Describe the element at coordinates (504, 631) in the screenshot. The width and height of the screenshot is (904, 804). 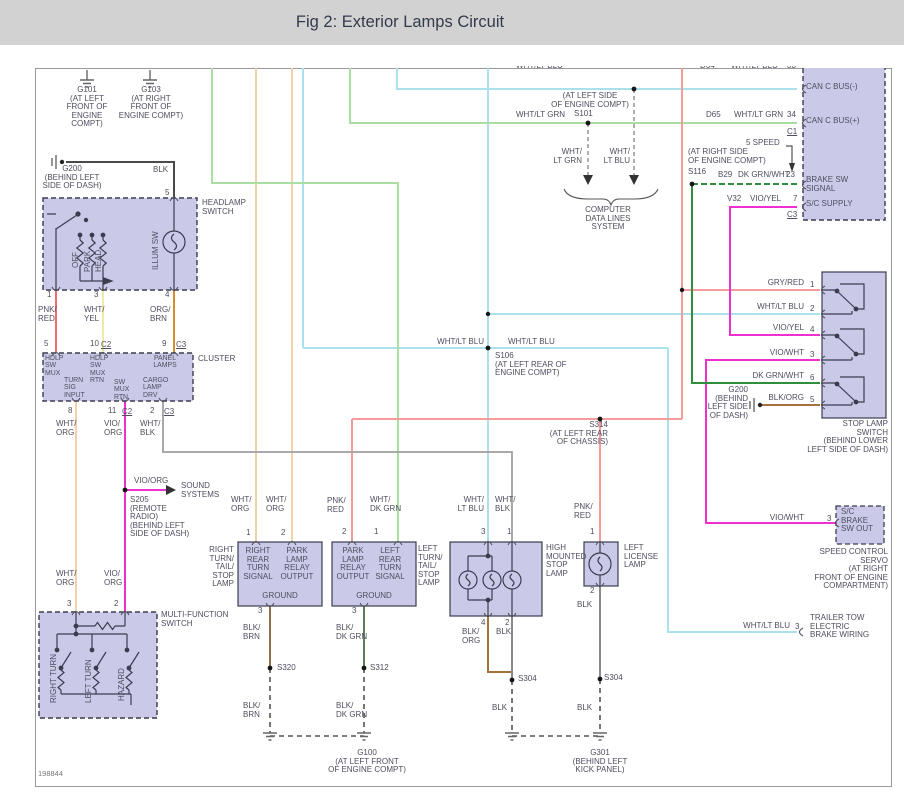
I see `wire-label-blk-hmsl: BLK` at that location.